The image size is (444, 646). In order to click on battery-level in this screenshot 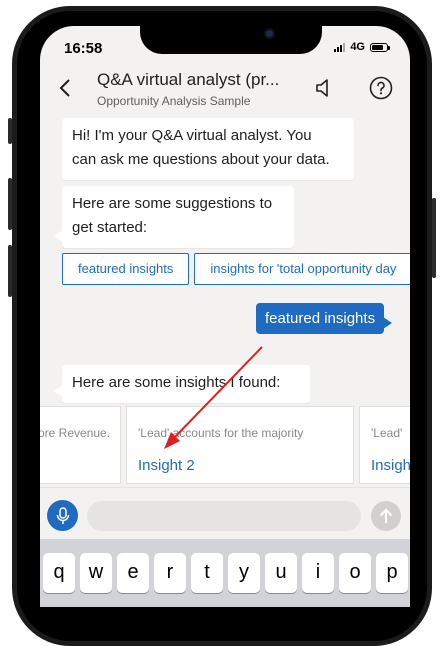, I will do `click(377, 47)`.